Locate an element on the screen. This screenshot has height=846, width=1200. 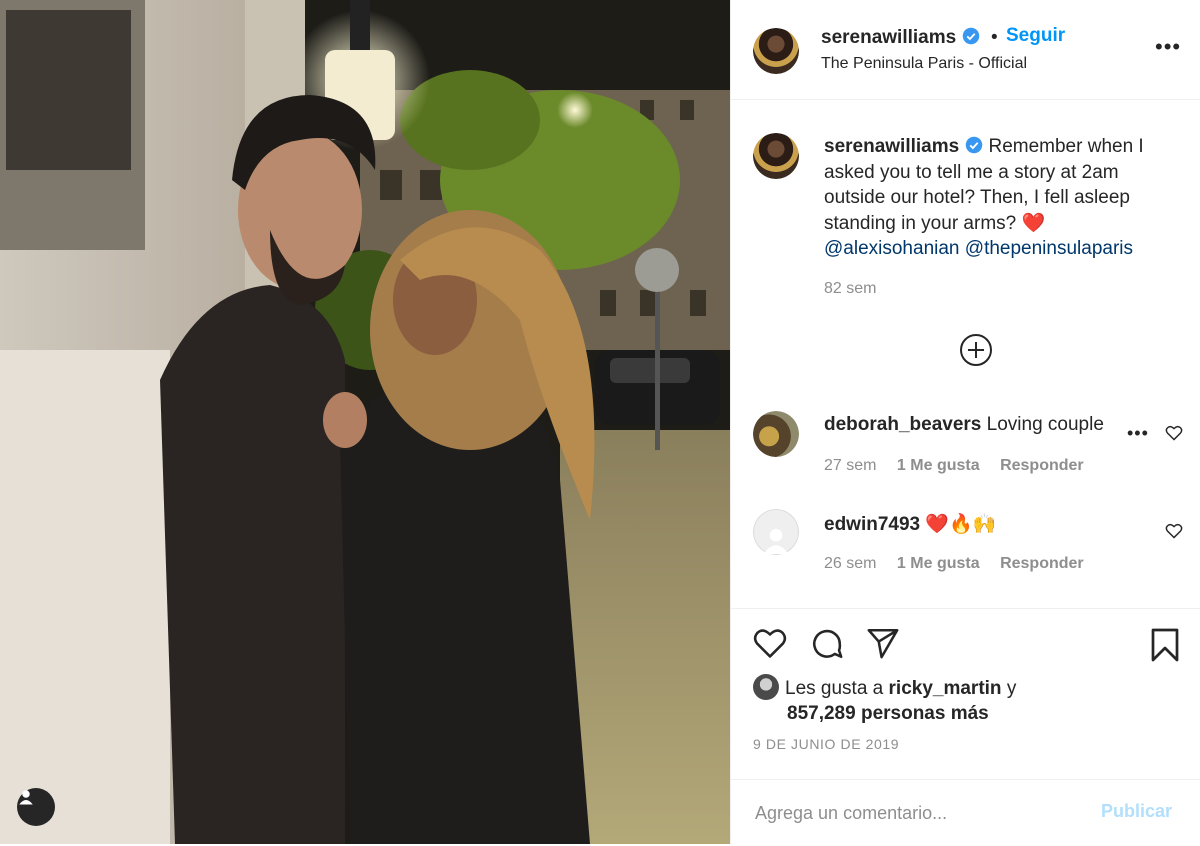
author-username-row: serenawilliams is located at coordinates (900, 38).